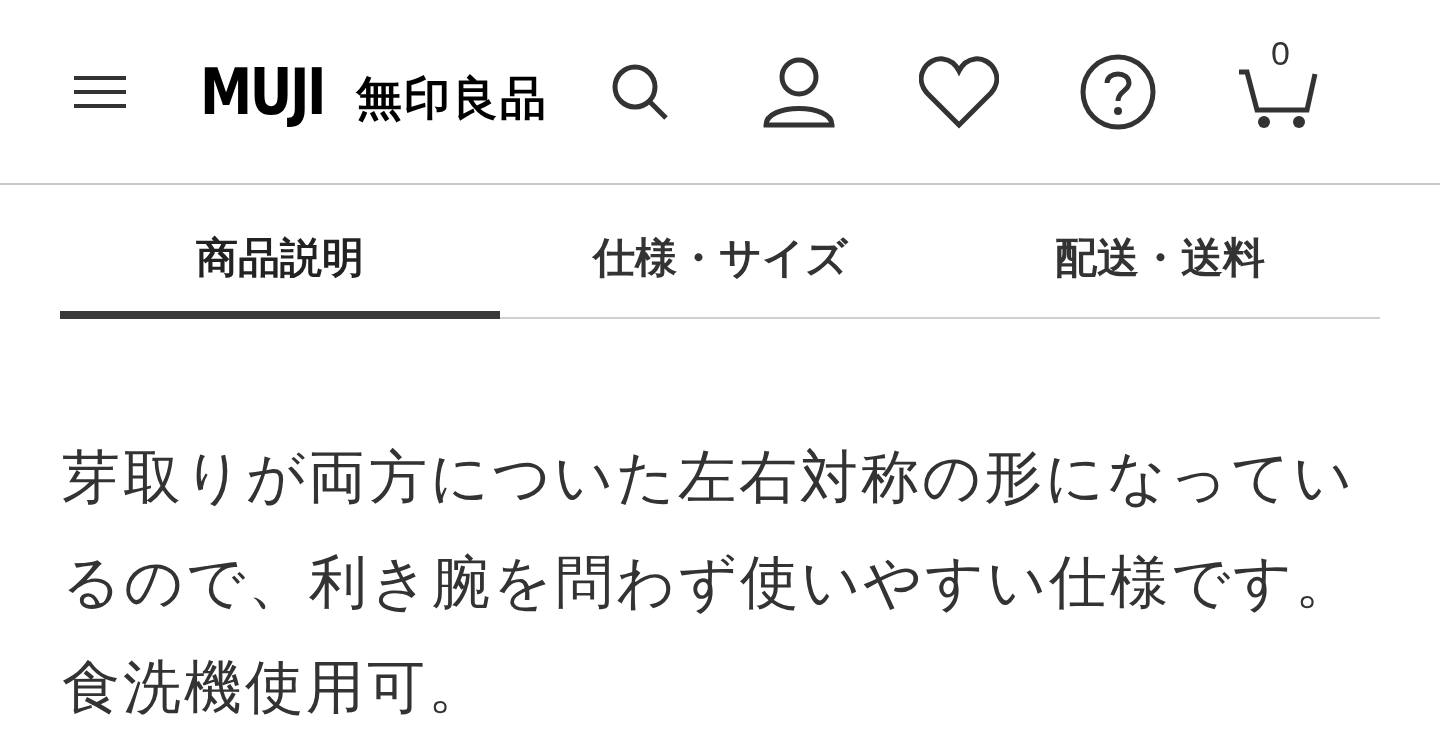  What do you see at coordinates (959, 91) in the screenshot?
I see `heart-icon` at bounding box center [959, 91].